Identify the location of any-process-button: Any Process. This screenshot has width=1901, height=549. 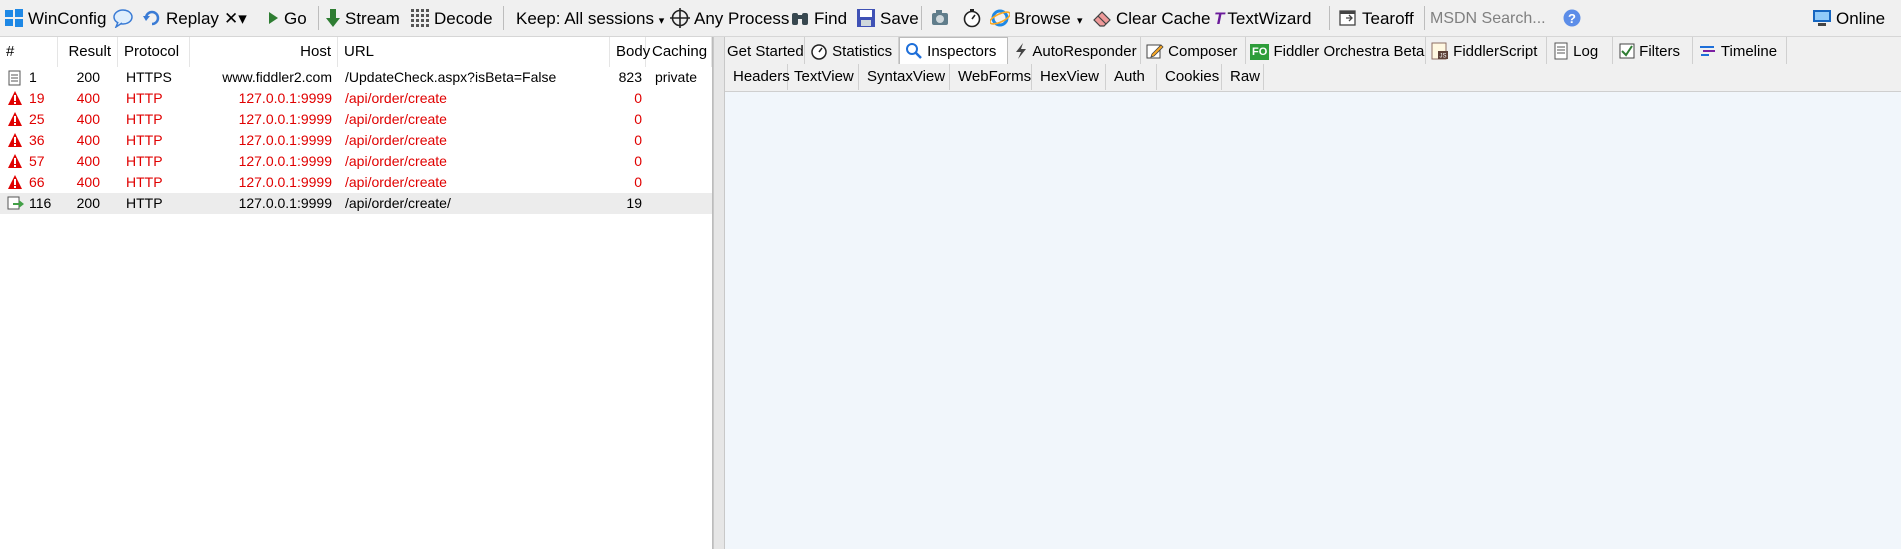
(729, 18).